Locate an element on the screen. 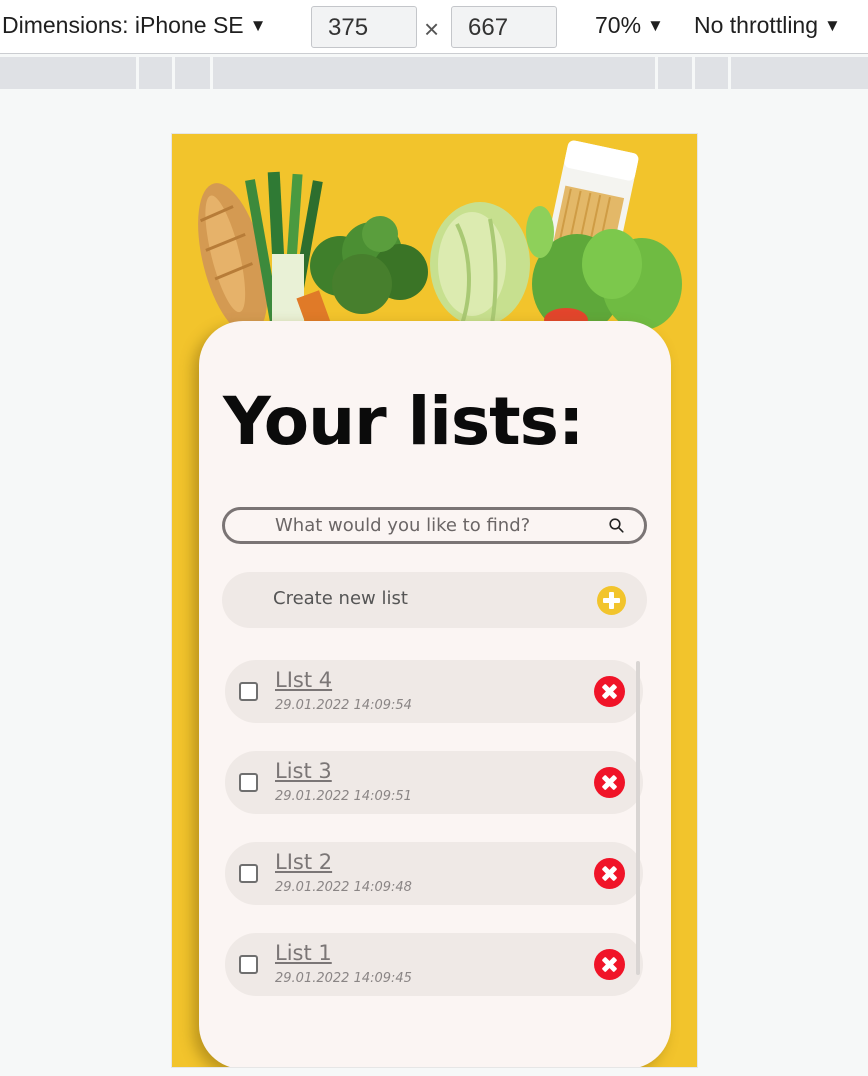 The image size is (868, 1076). list-name-link: LIst 4 is located at coordinates (303, 680).